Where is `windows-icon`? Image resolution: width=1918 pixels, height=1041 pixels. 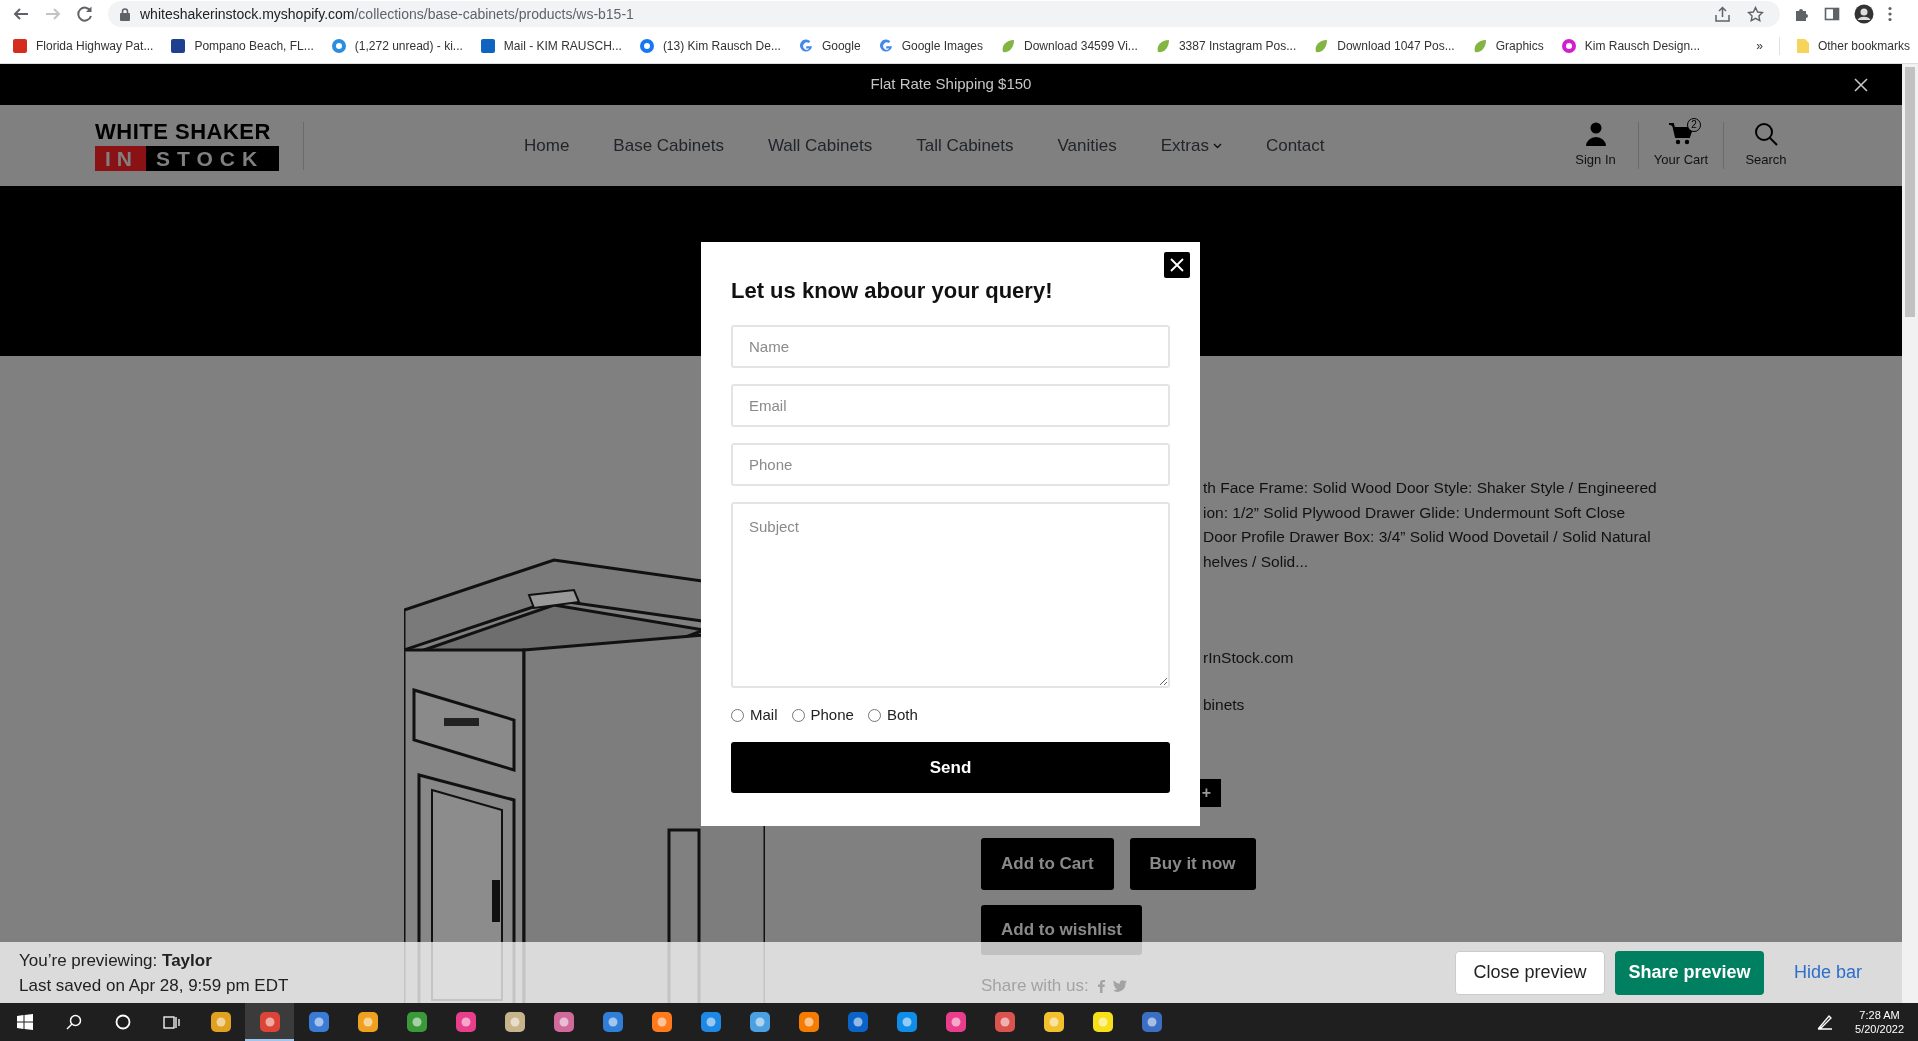 windows-icon is located at coordinates (24, 1022).